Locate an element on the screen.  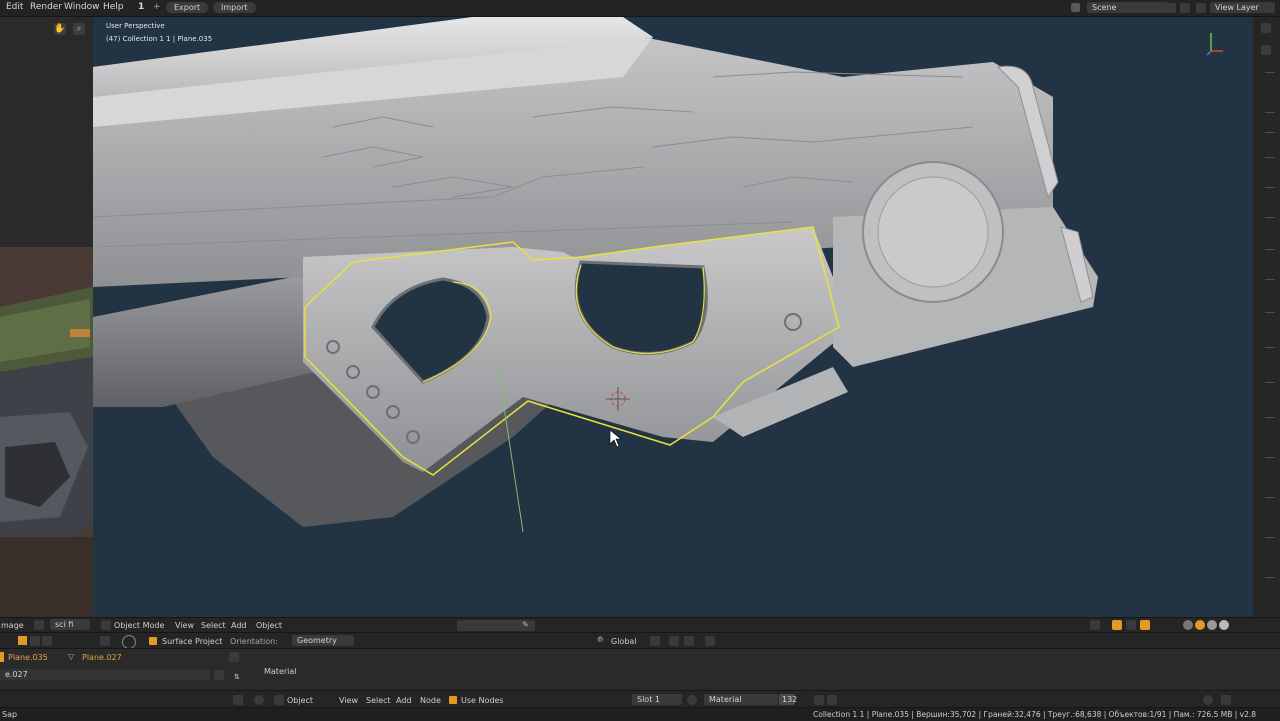
snap-toggle-icon is located at coordinates (674, 641).